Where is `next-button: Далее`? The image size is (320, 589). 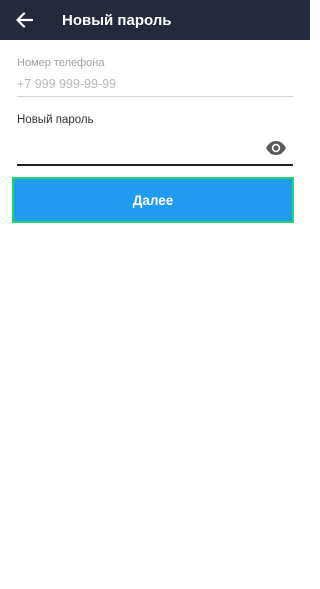 next-button: Далее is located at coordinates (153, 200).